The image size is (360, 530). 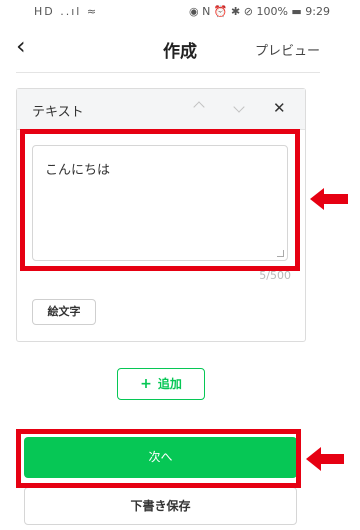 I want to click on status-left-icons: HD ..ıl ≈, so click(x=66, y=11).